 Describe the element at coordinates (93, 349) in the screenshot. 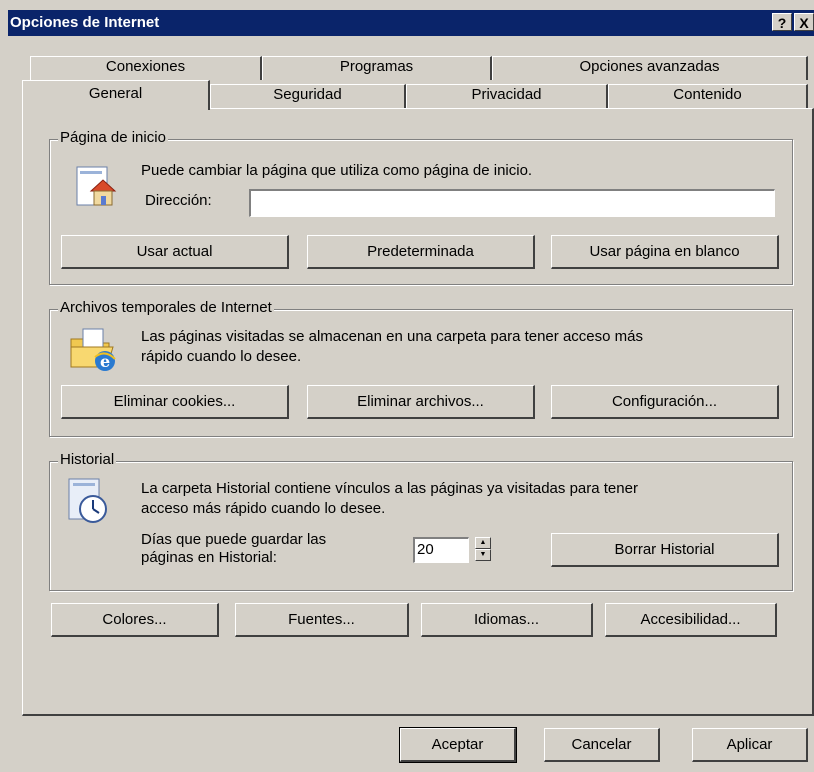

I see `temp-files-folder-icon: e` at that location.